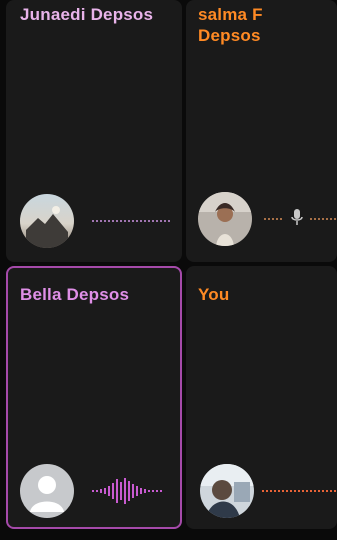  What do you see at coordinates (47, 491) in the screenshot?
I see `default-avatar-icon` at bounding box center [47, 491].